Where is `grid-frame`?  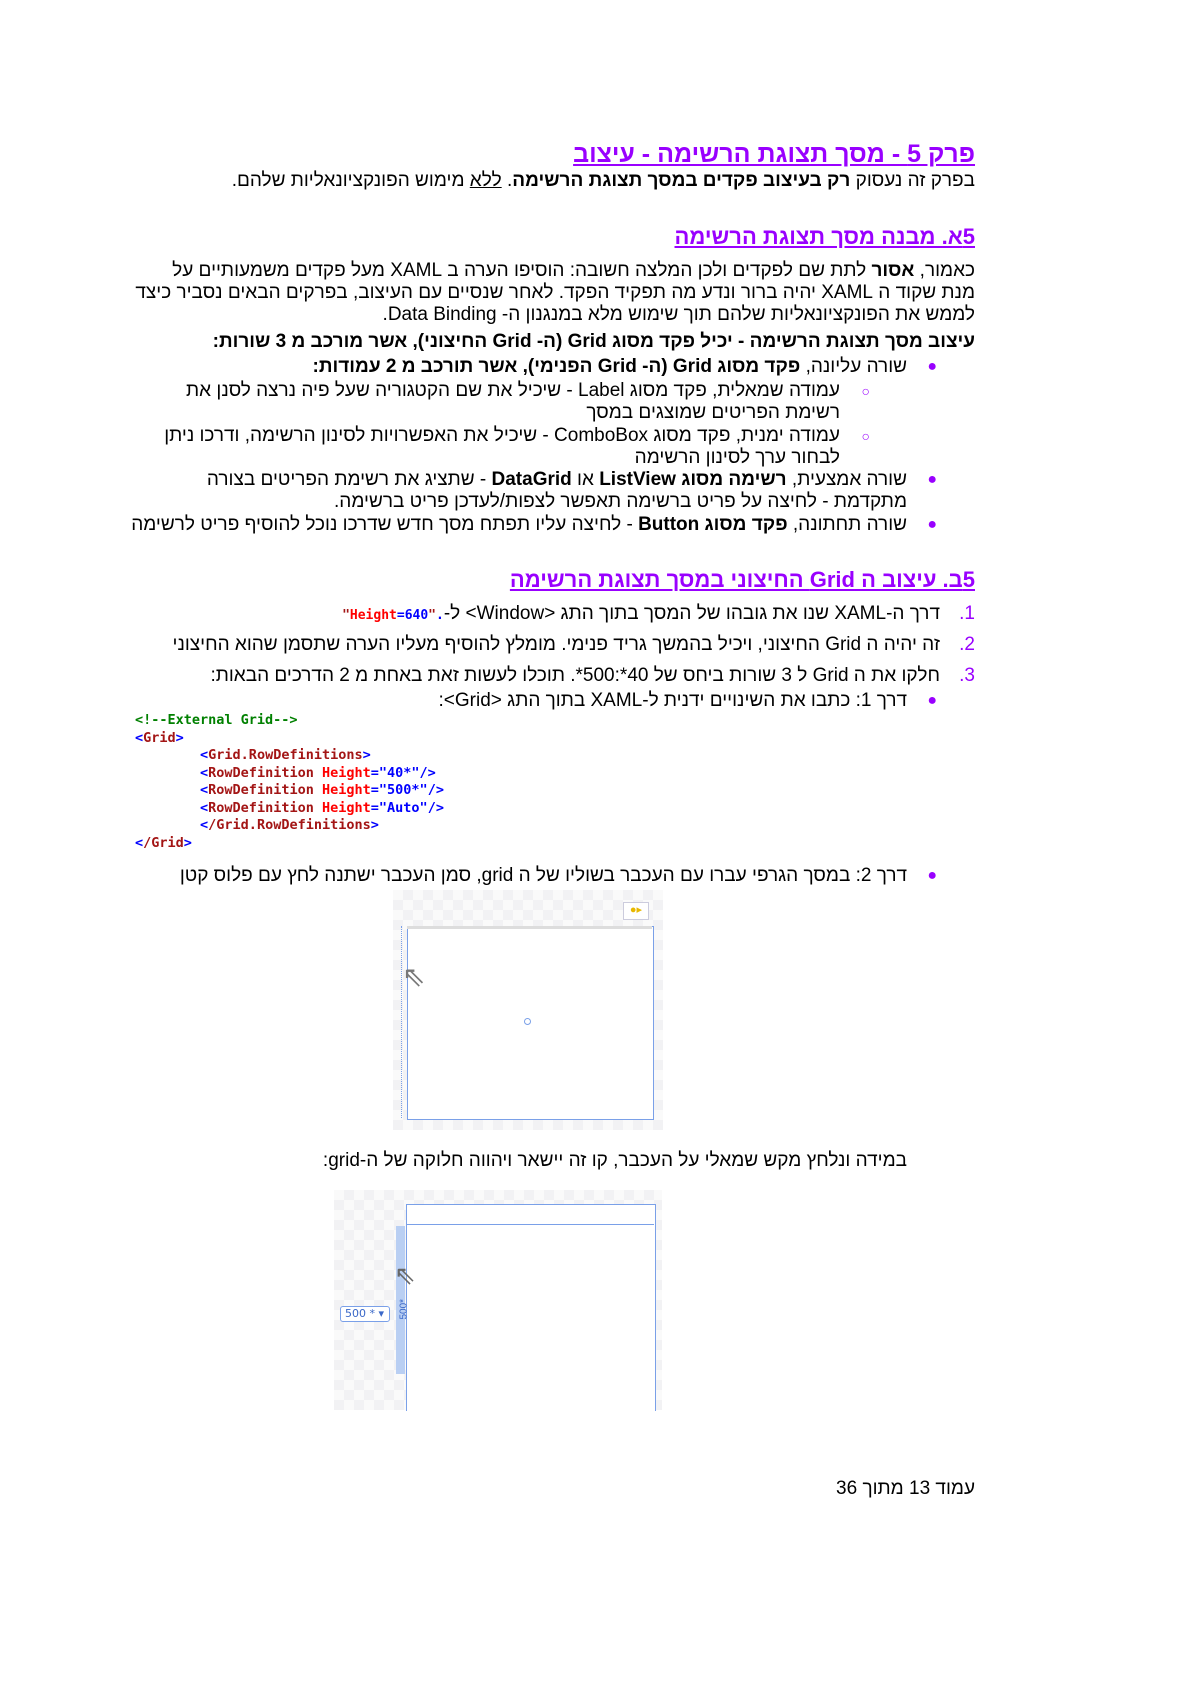
grid-frame is located at coordinates (531, 1307).